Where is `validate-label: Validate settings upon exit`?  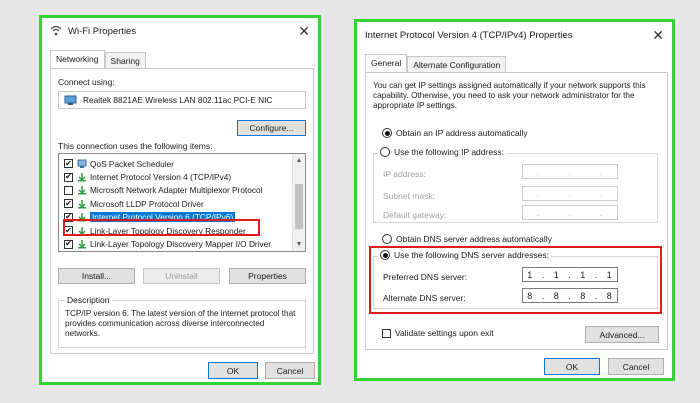 validate-label: Validate settings upon exit is located at coordinates (444, 333).